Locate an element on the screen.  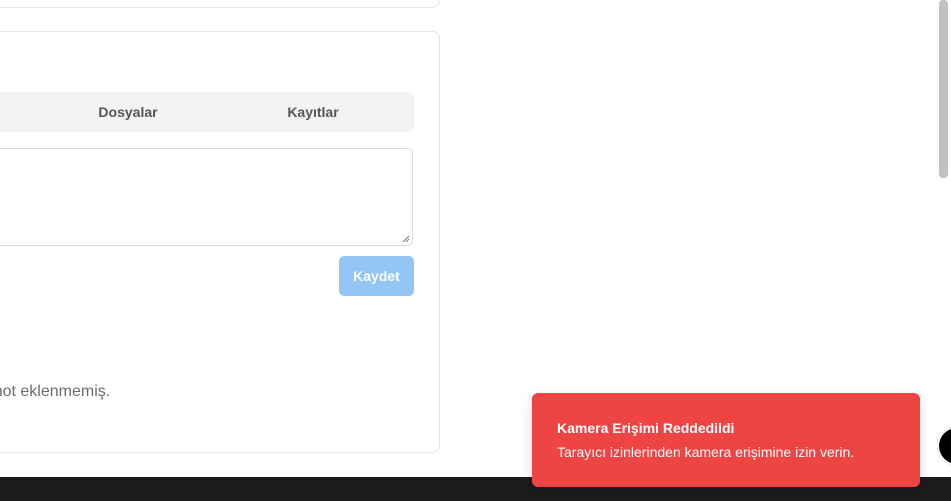
tab-bar: Dosyalar Kayıtlar is located at coordinates (207, 112).